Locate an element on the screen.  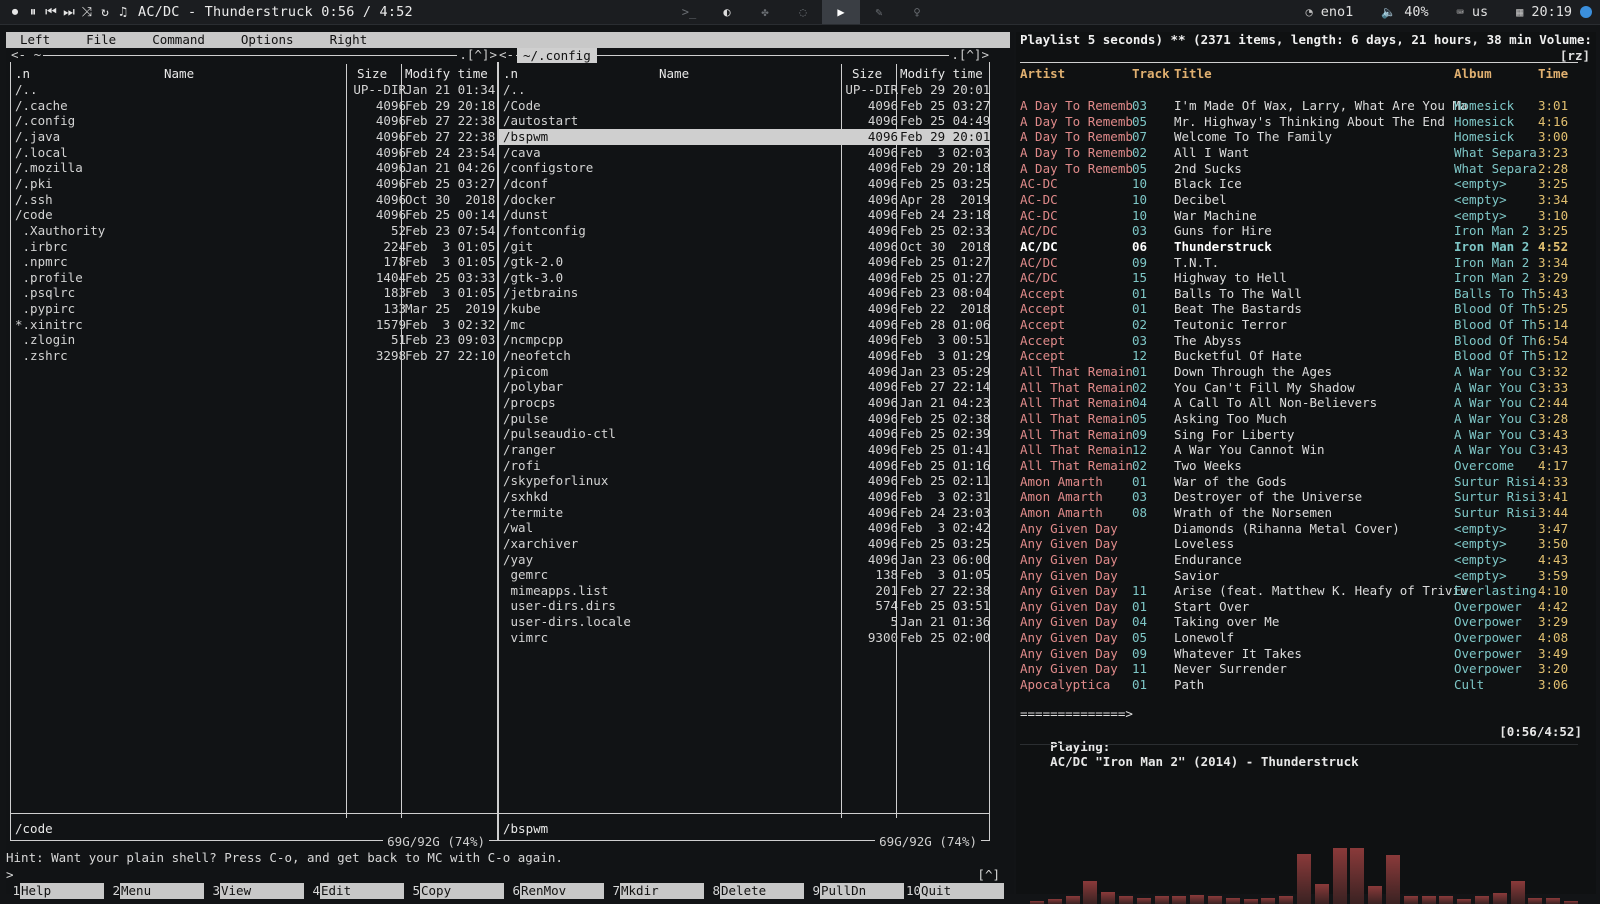
column-header-name: Name is located at coordinates (674, 73).